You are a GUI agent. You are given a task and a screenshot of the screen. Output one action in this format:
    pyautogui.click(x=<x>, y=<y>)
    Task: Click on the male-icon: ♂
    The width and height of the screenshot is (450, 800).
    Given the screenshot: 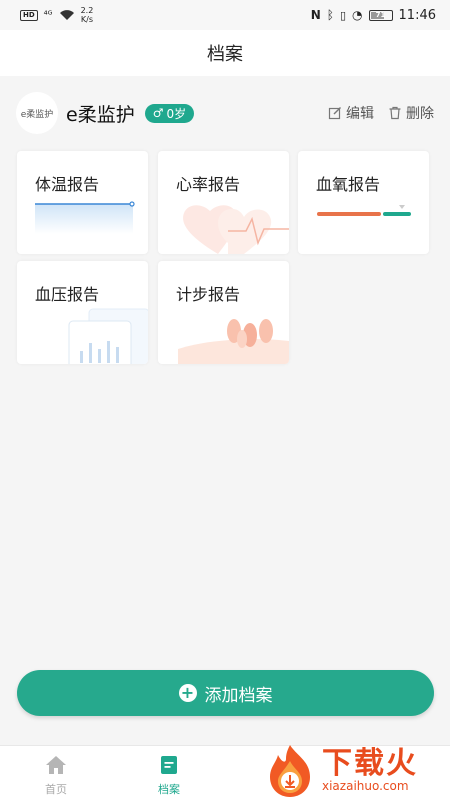 What is the action you would take?
    pyautogui.click(x=158, y=113)
    